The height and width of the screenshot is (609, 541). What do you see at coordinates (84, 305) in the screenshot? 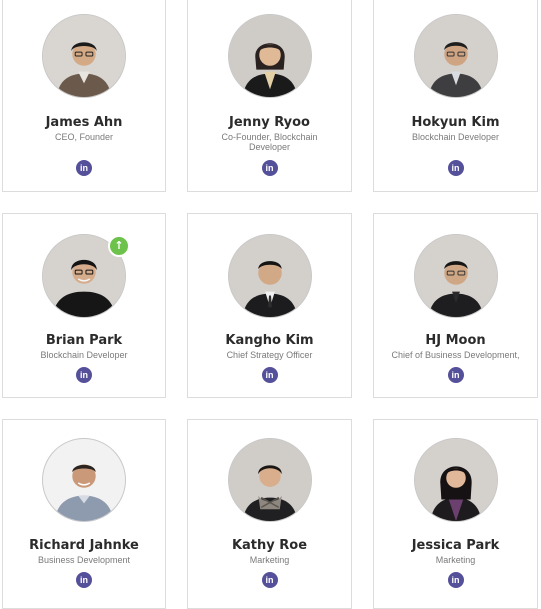
I see `team-card: ↑ Brian Park Blockchain Developer in` at bounding box center [84, 305].